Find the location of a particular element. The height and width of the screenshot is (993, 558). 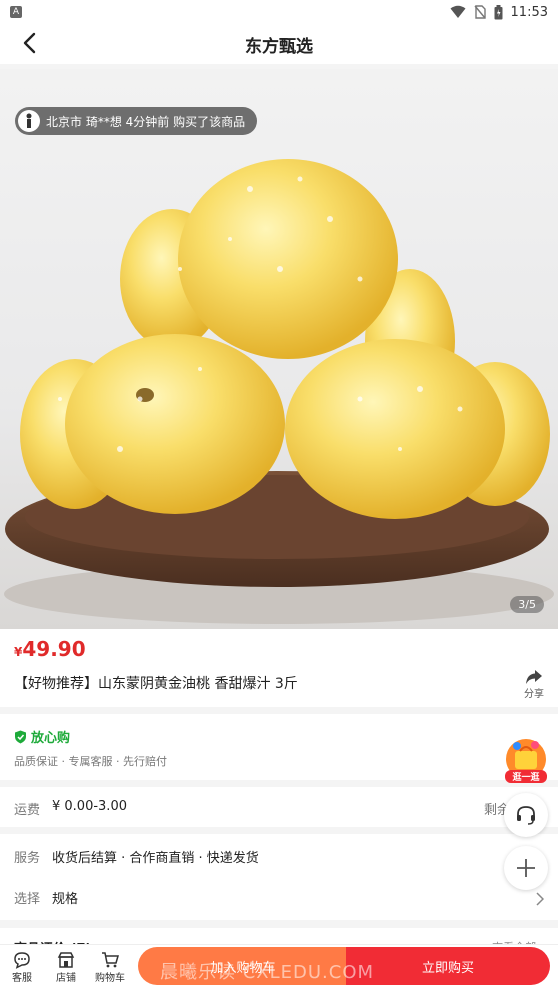

person-silhouette-icon is located at coordinates (29, 120).